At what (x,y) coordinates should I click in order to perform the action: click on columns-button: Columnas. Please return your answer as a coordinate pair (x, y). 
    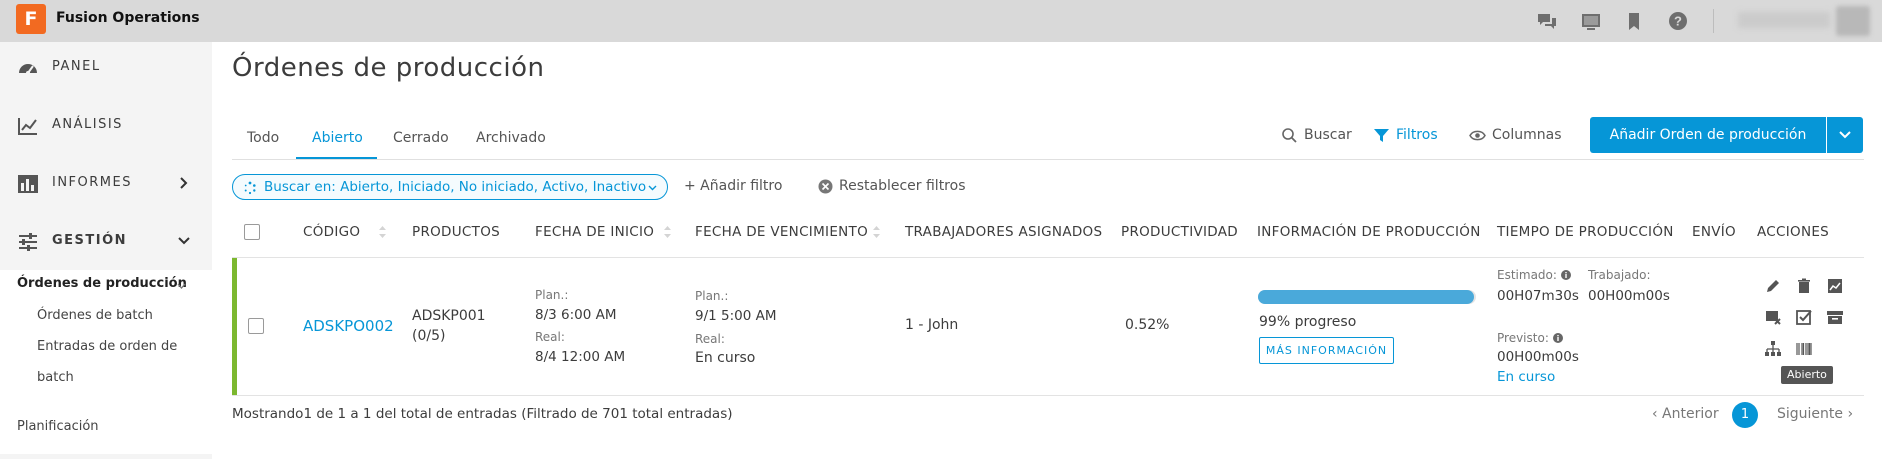
    Looking at the image, I should click on (1515, 135).